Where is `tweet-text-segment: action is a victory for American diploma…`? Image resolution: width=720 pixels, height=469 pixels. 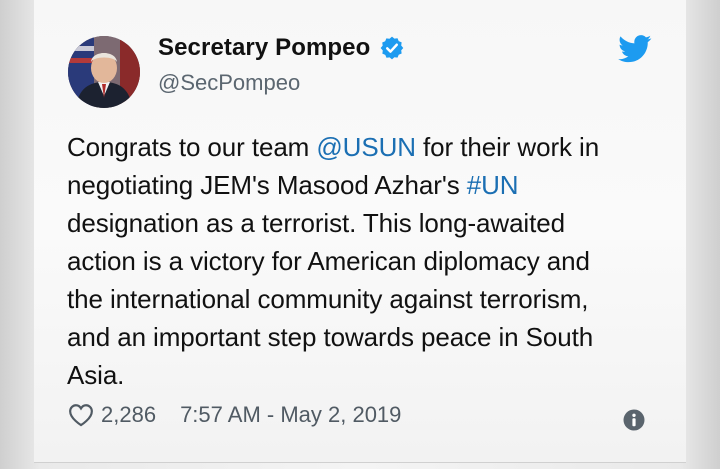
tweet-text-segment: action is a victory for American diploma… is located at coordinates (328, 261).